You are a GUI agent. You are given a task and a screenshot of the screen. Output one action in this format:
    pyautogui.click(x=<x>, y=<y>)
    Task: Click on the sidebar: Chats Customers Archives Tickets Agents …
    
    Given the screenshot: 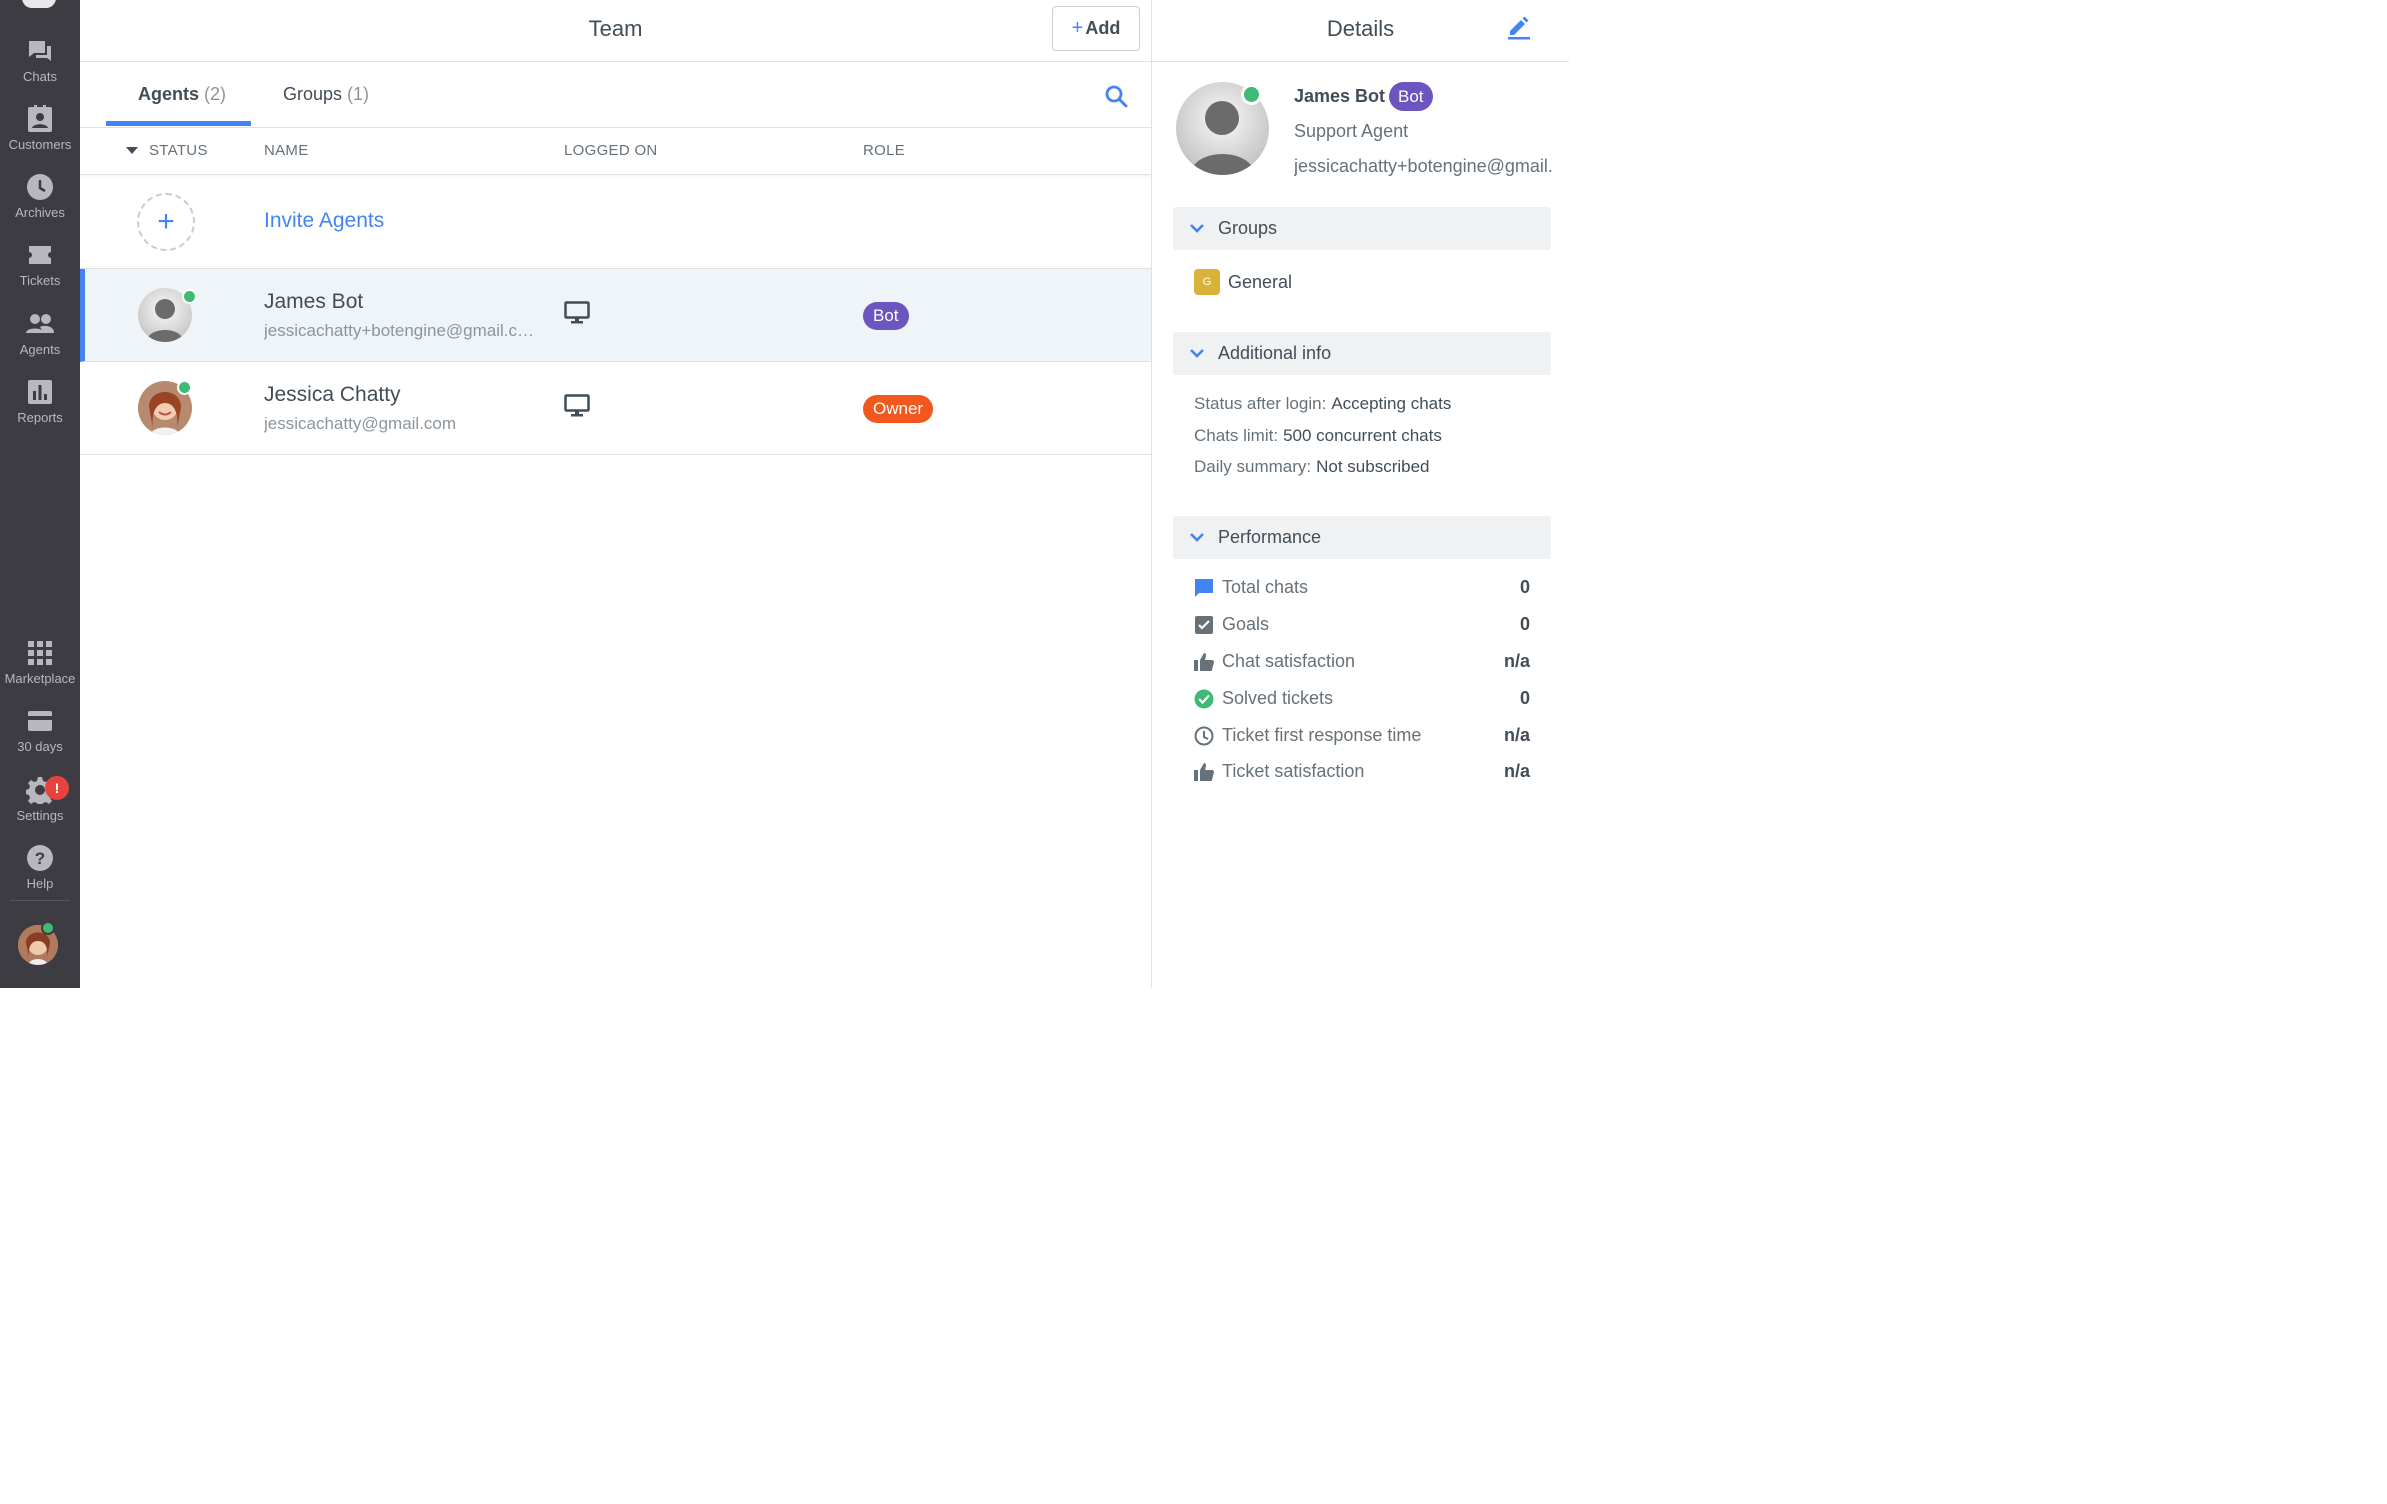 What is the action you would take?
    pyautogui.click(x=40, y=494)
    